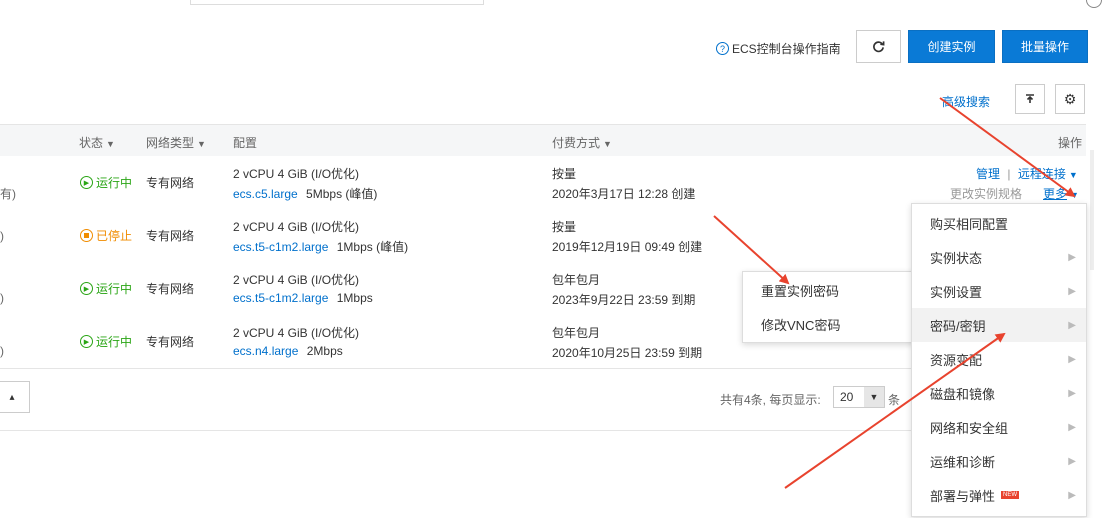  What do you see at coordinates (751, 250) in the screenshot?
I see `arrow-to-reset-password` at bounding box center [751, 250].